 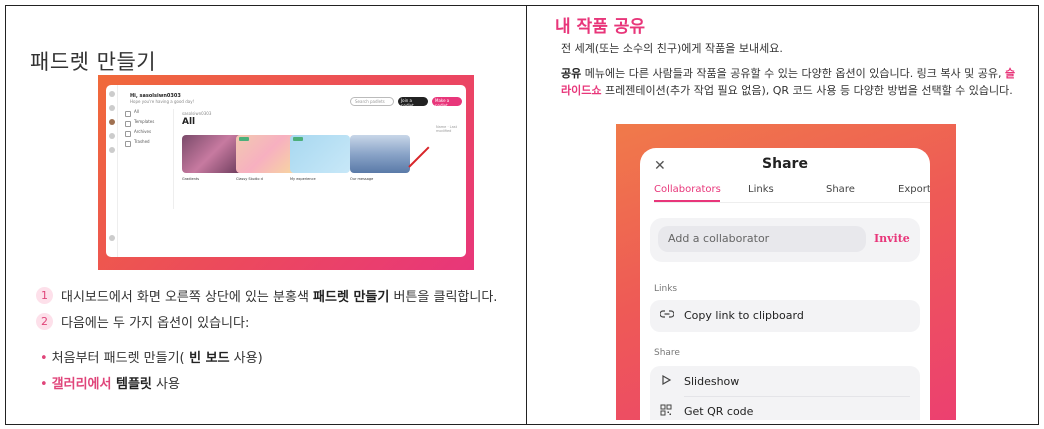 I want to click on tab-export: Export, so click(x=914, y=189).